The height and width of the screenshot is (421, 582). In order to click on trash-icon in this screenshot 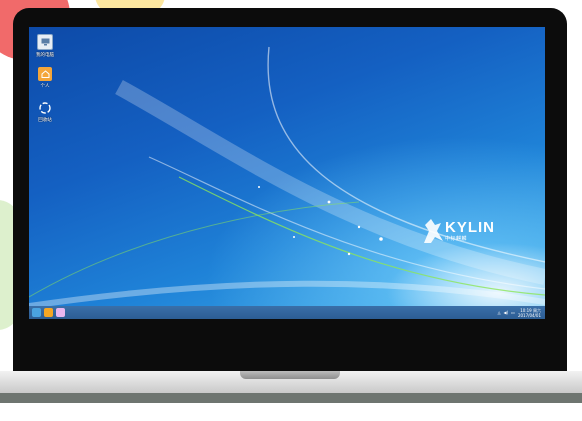, I will do `click(45, 108)`.